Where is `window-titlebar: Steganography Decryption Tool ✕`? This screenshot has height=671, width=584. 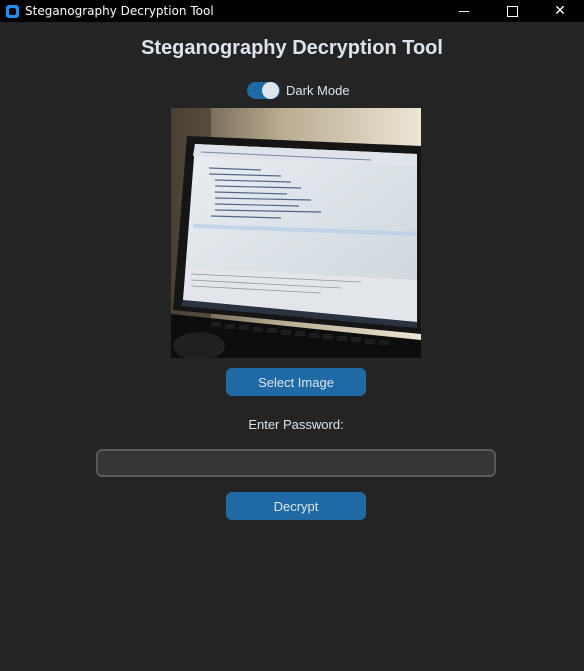
window-titlebar: Steganography Decryption Tool ✕ is located at coordinates (292, 11).